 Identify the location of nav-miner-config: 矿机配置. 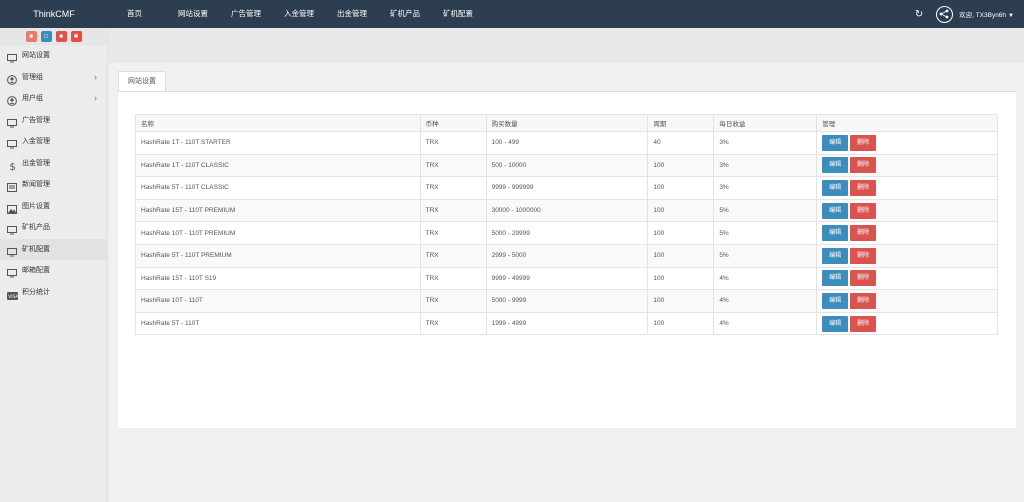
(458, 14).